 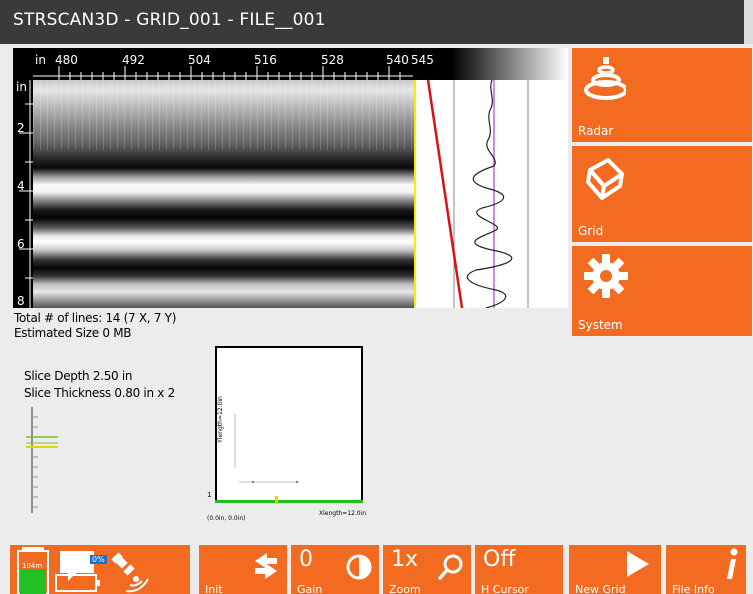 I want to click on play-icon, so click(x=638, y=564).